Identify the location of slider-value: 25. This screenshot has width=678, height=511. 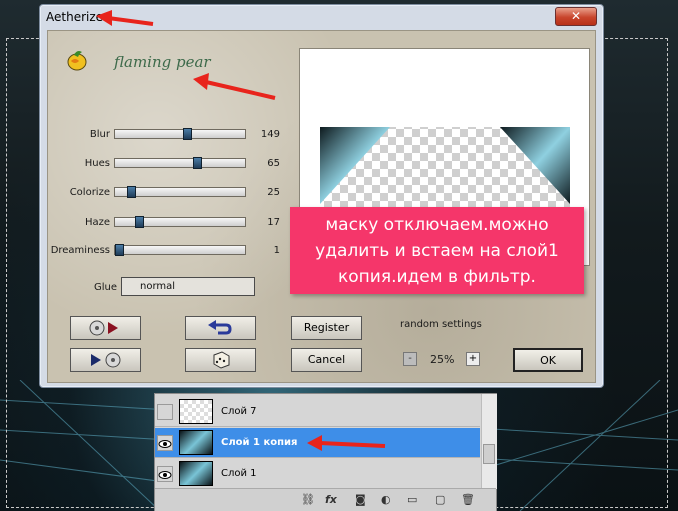
(273, 192).